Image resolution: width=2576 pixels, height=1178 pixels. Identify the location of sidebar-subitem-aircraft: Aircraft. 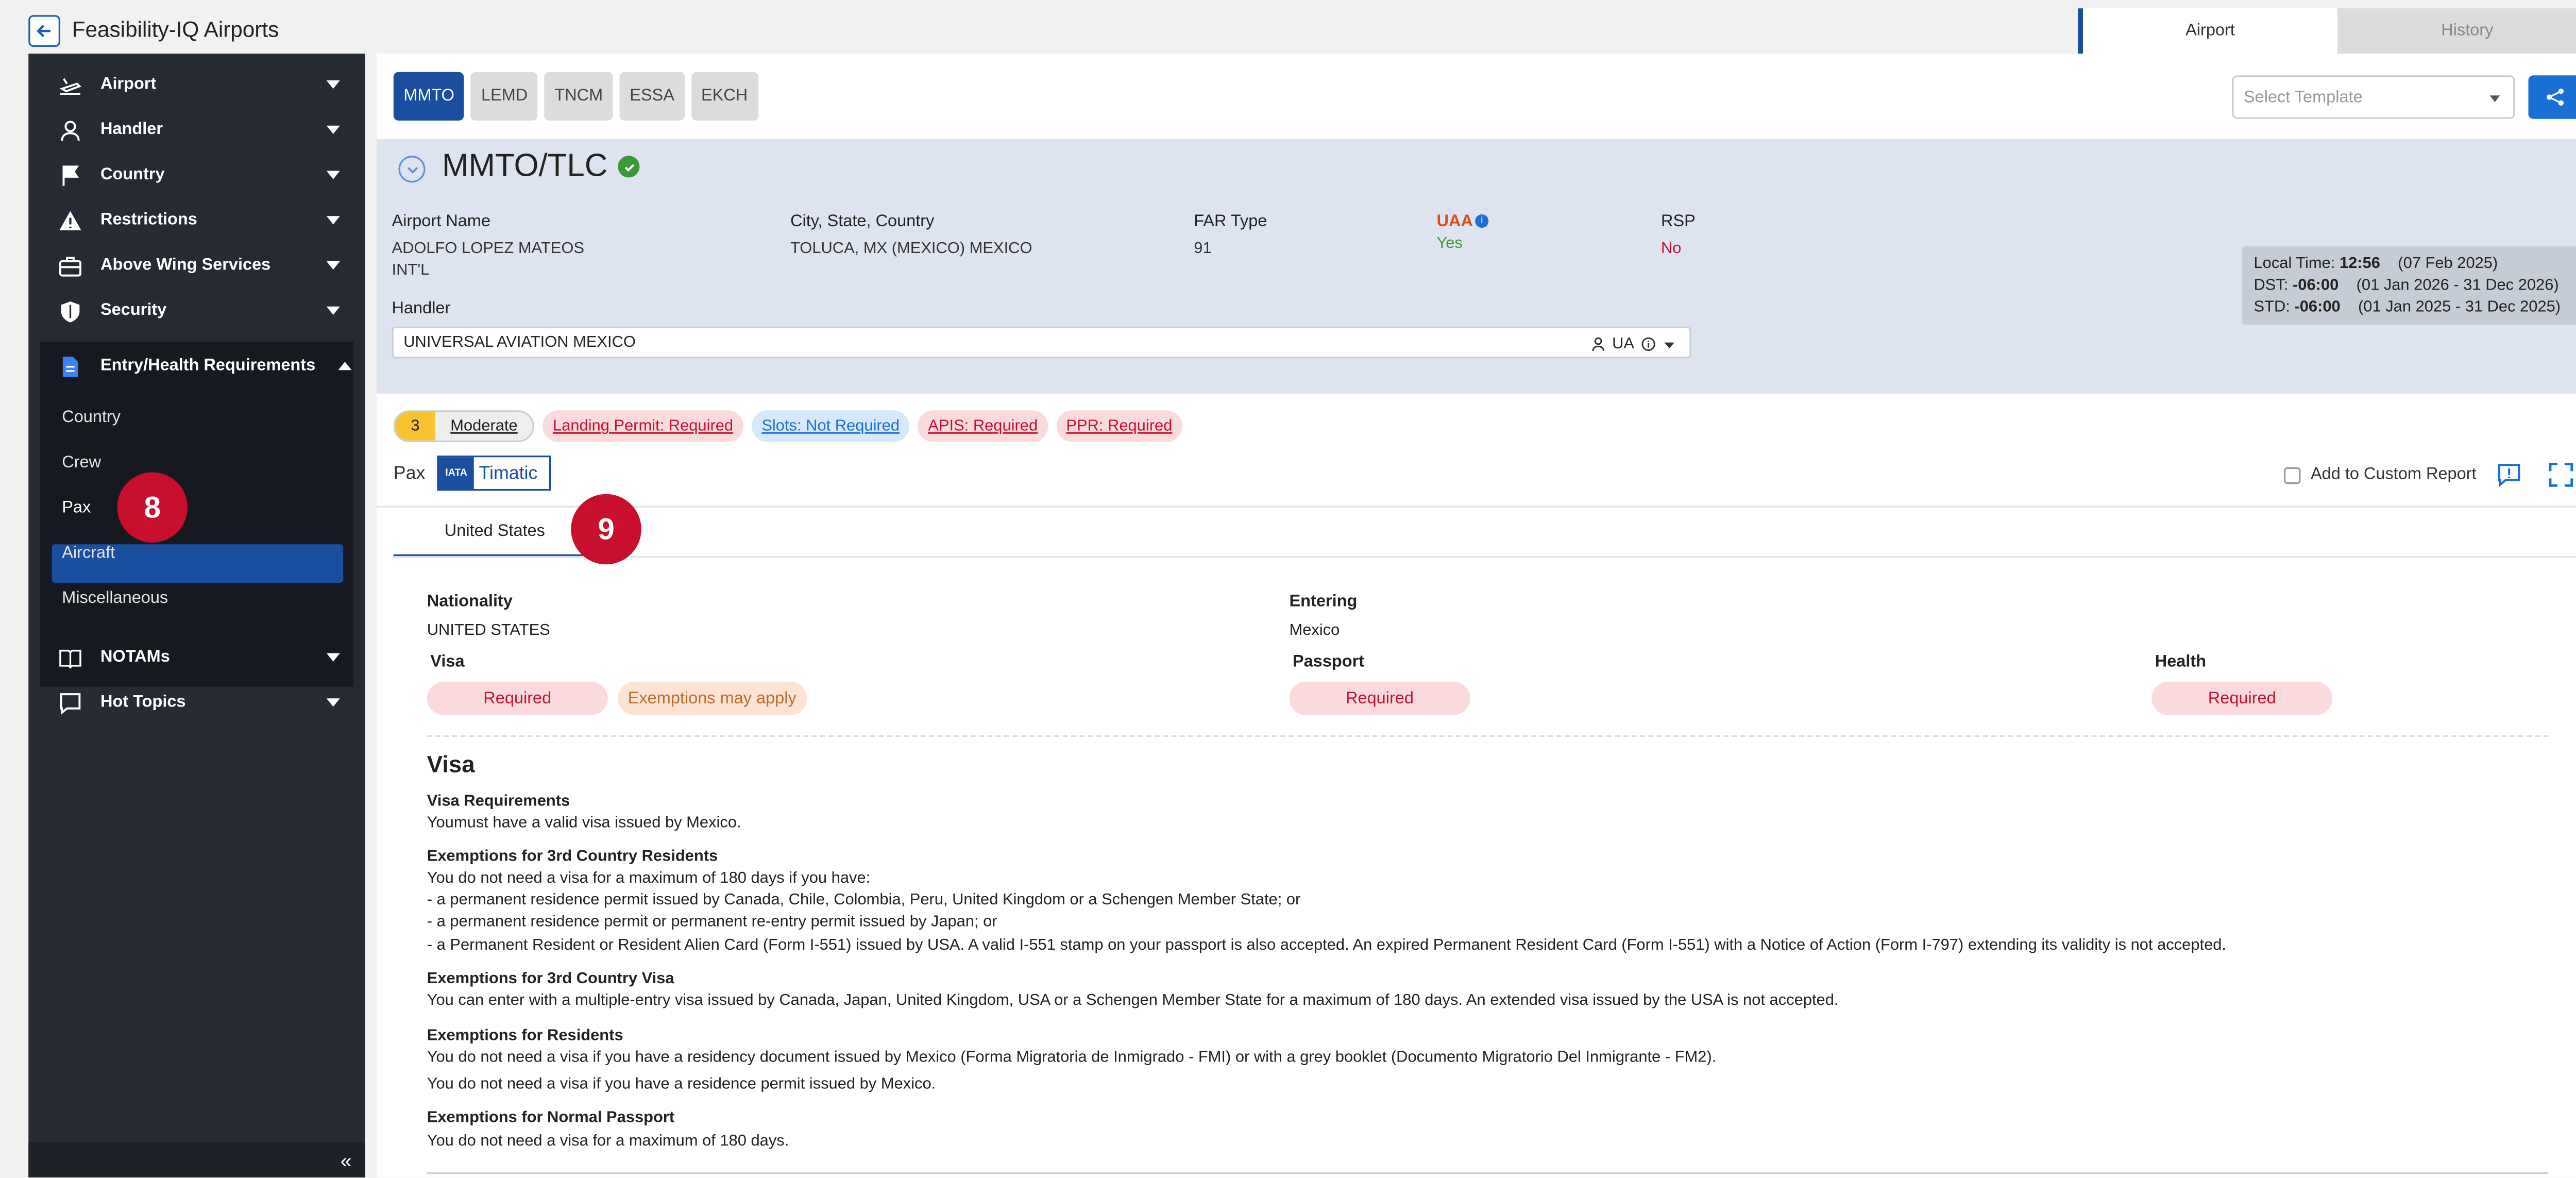
(88, 553).